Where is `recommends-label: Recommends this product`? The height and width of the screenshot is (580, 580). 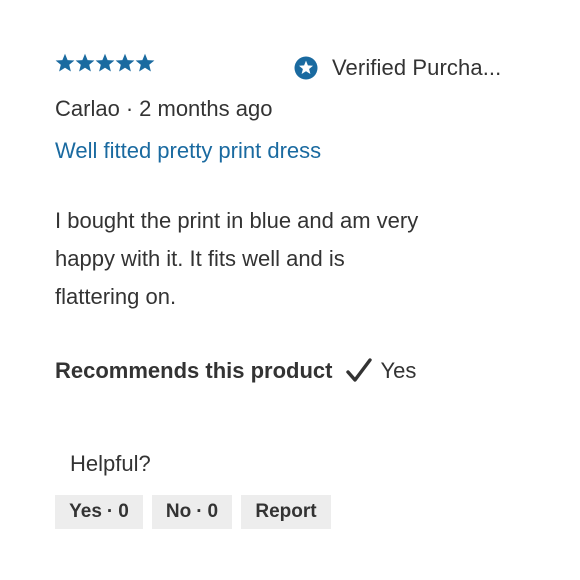
recommends-label: Recommends this product is located at coordinates (194, 370).